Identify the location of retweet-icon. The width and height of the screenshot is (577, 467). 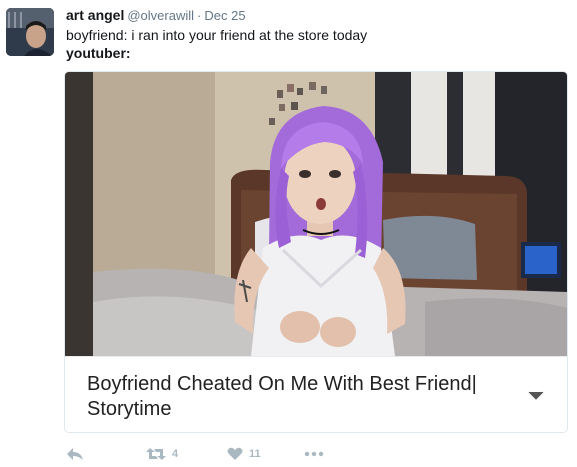
(156, 454).